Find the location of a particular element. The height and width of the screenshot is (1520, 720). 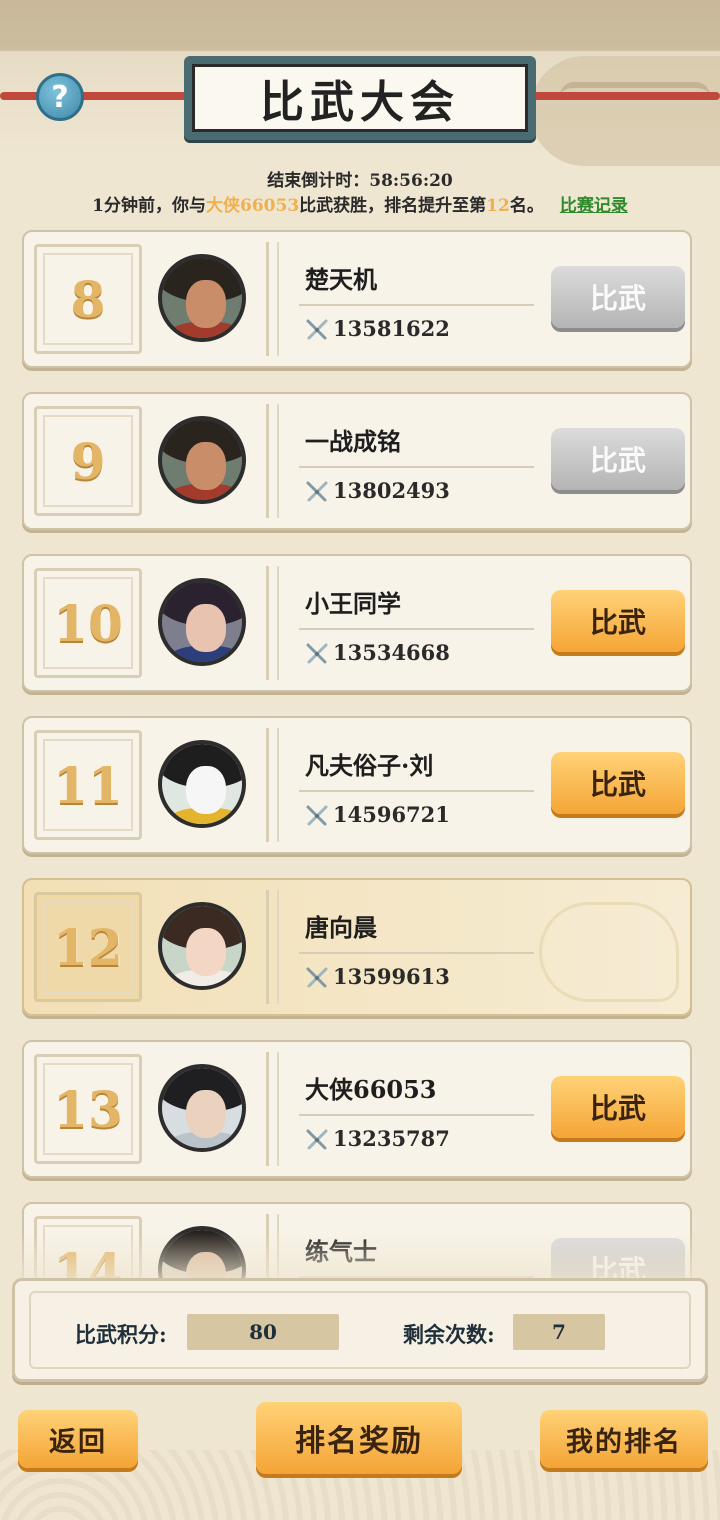

ranking-row: 12 唐向晨 13599613 is located at coordinates (357, 947).